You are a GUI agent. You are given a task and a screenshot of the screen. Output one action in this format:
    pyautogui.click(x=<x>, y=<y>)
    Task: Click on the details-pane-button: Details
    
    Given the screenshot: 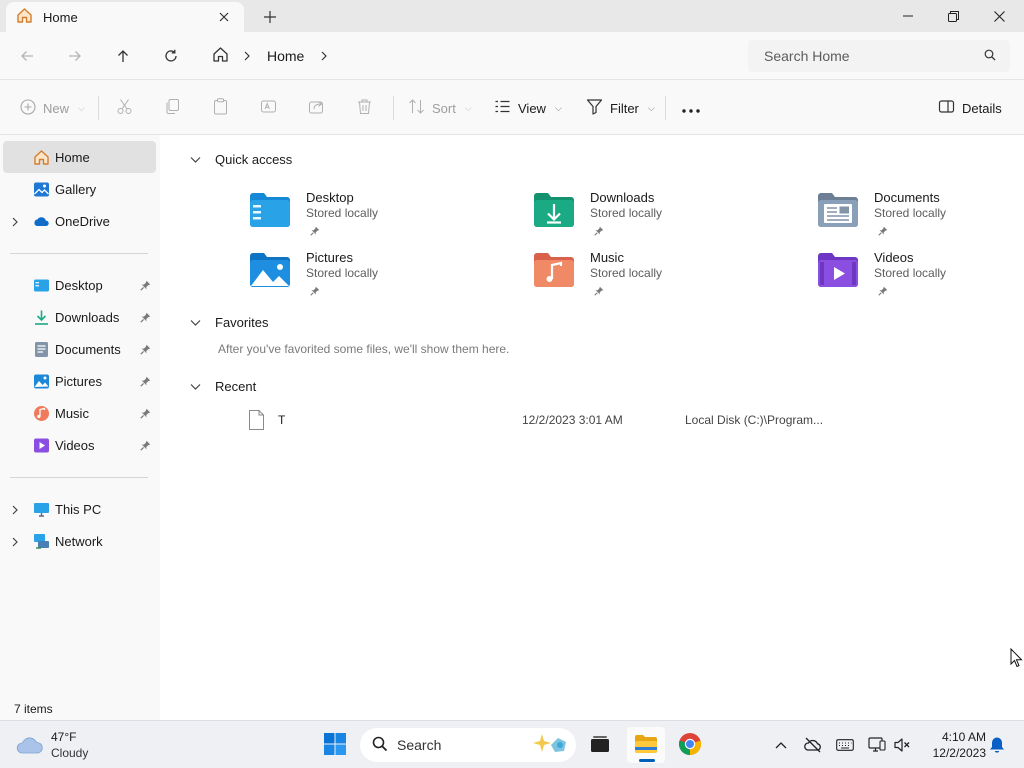 What is the action you would take?
    pyautogui.click(x=970, y=108)
    